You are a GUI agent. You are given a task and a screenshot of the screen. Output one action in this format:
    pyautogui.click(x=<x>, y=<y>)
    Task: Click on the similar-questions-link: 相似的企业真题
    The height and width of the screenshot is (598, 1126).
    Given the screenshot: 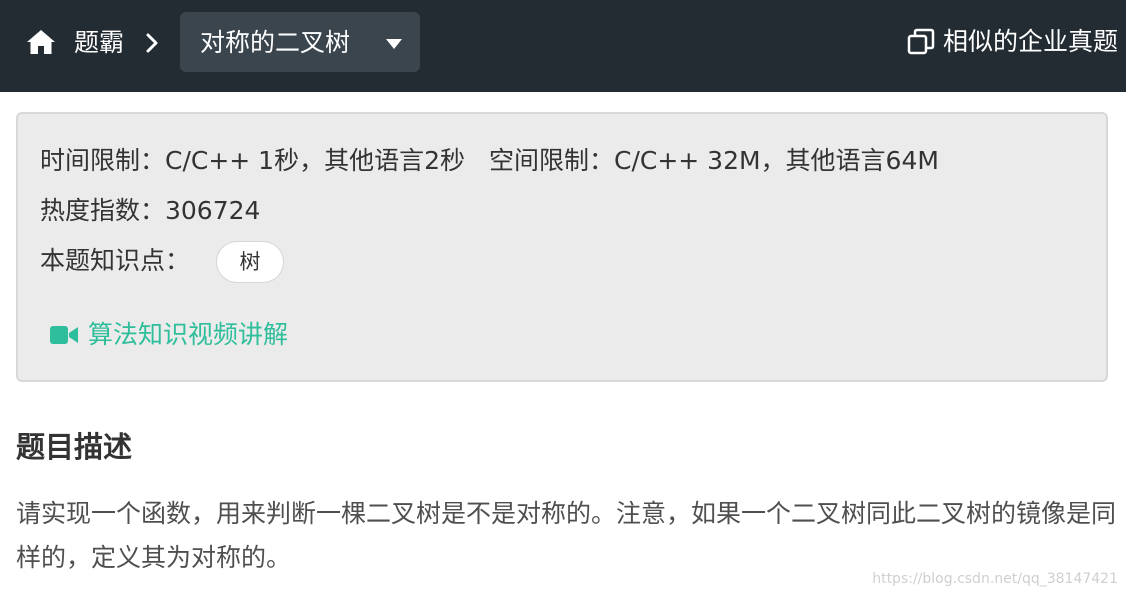 What is the action you would take?
    pyautogui.click(x=1012, y=42)
    